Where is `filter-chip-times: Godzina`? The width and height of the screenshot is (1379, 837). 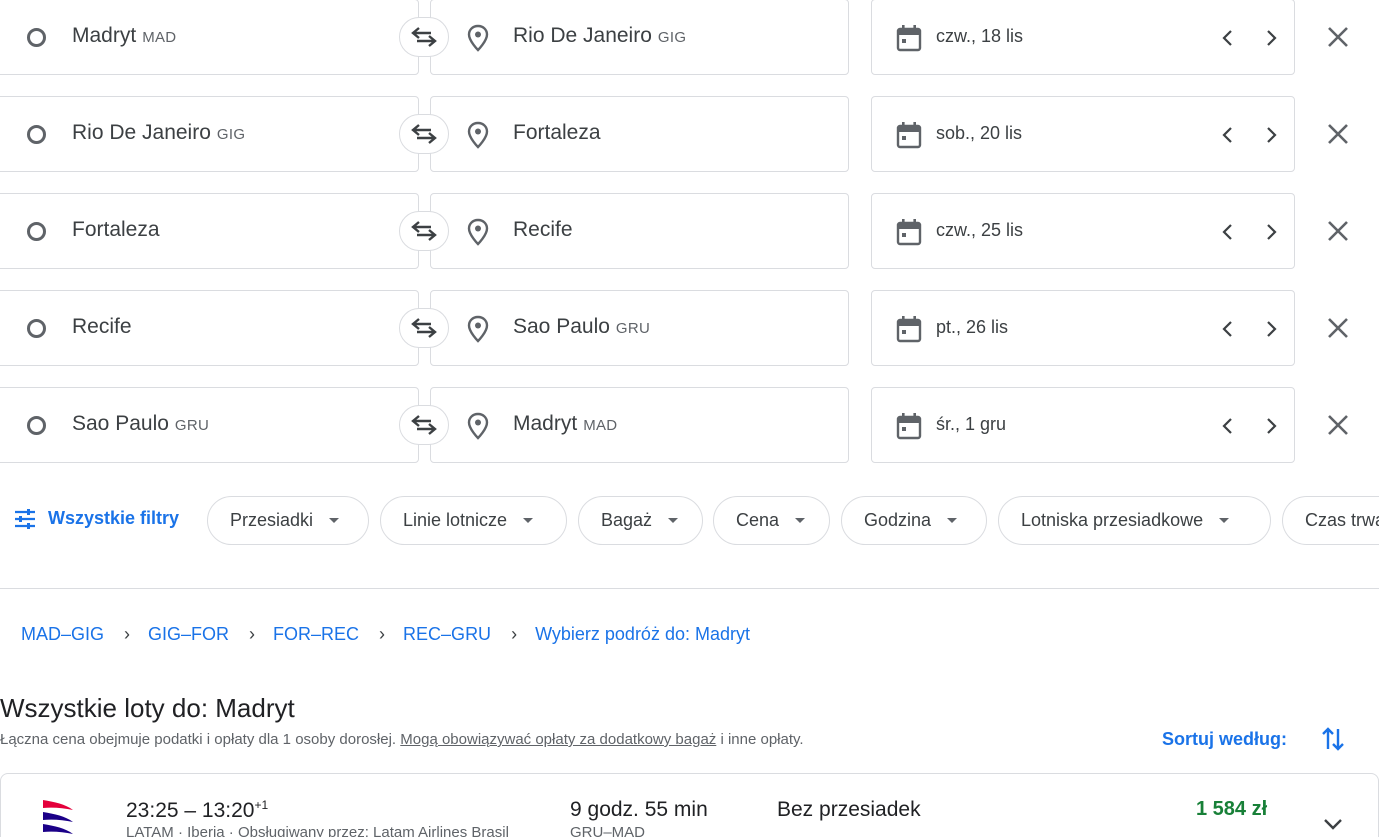
filter-chip-times: Godzina is located at coordinates (914, 520).